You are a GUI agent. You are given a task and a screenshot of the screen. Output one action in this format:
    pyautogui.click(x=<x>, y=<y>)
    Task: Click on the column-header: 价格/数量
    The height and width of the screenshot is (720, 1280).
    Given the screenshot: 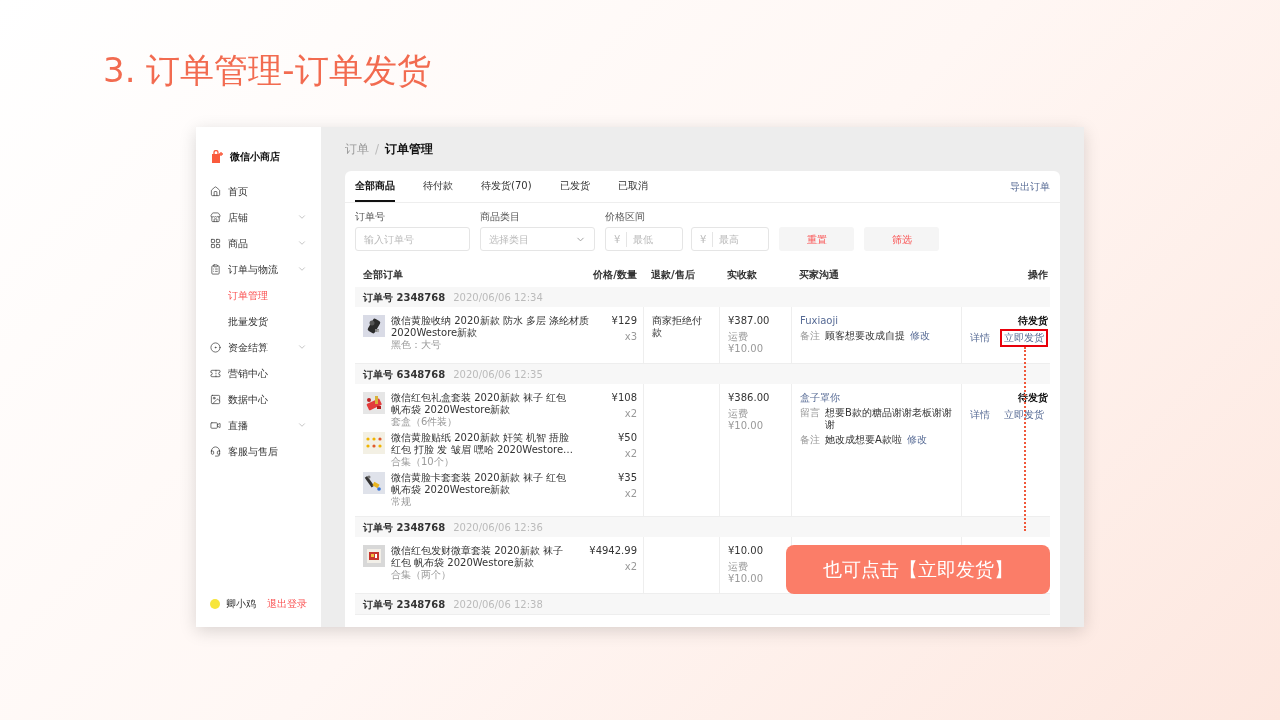 What is the action you would take?
    pyautogui.click(x=615, y=274)
    